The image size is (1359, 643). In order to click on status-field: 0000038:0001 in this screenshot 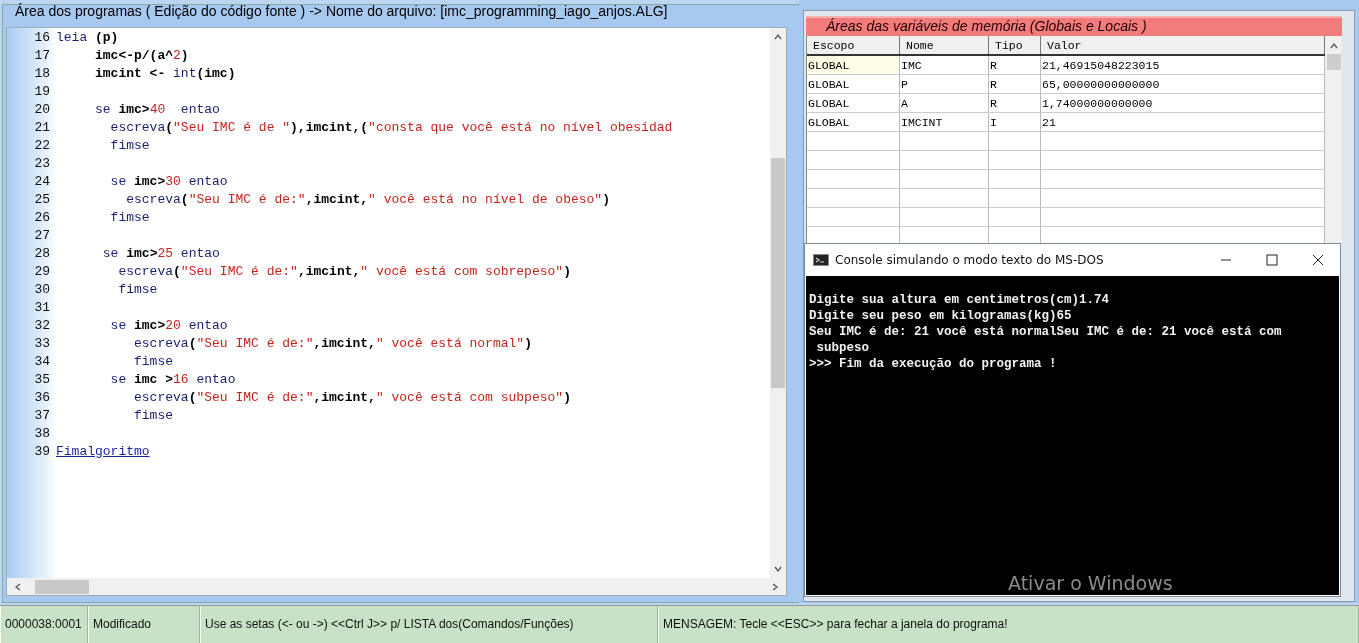, I will do `click(44, 624)`.